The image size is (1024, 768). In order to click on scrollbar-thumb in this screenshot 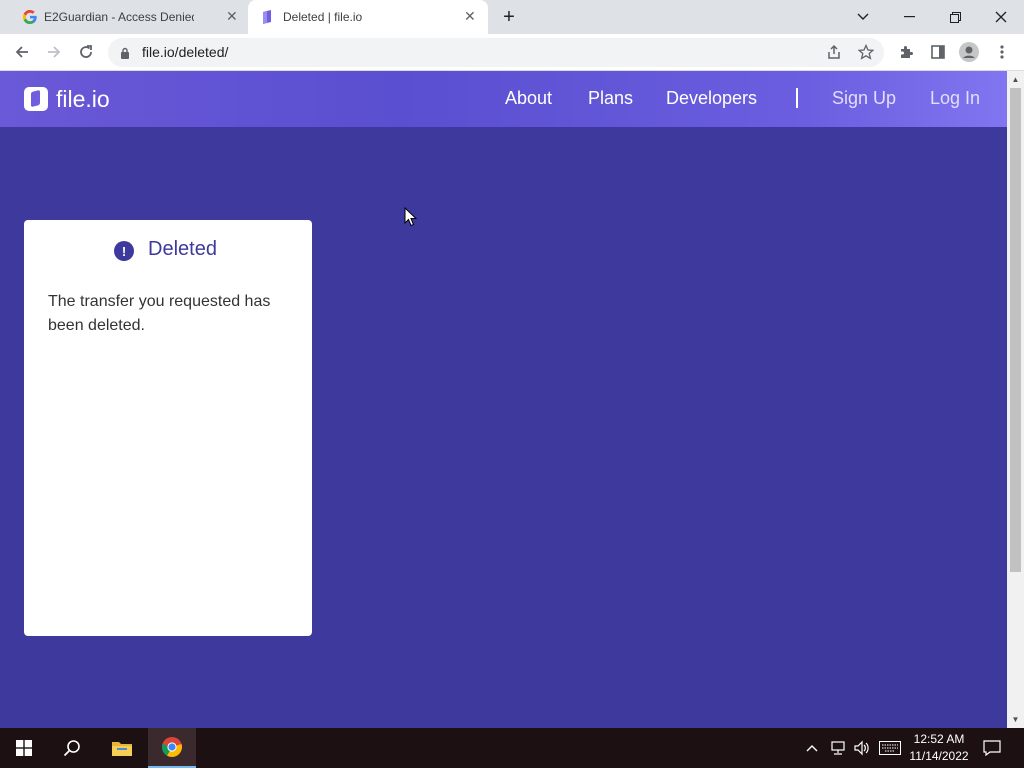, I will do `click(1015, 330)`.